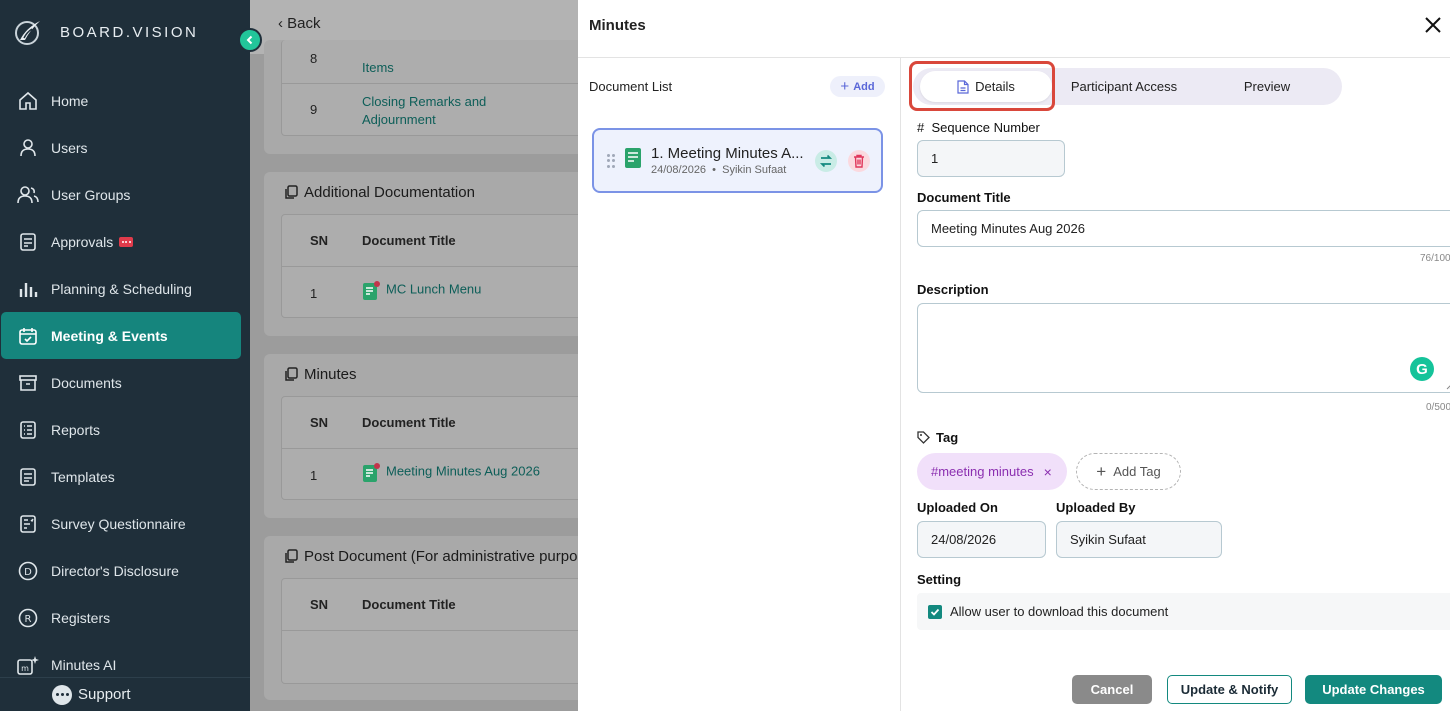  I want to click on sidebar-item-user-groups: User Groups, so click(125, 194).